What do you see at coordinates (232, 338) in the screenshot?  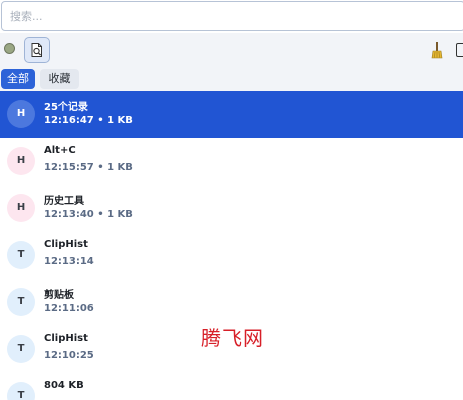 I see `watermark: 腾飞网` at bounding box center [232, 338].